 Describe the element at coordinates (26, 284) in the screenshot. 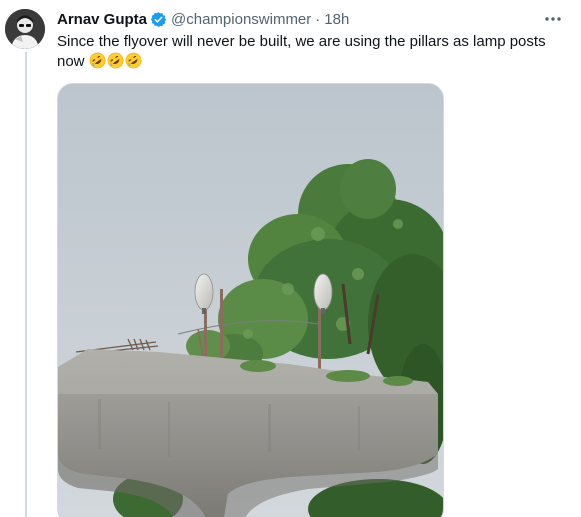

I see `thread-line` at that location.